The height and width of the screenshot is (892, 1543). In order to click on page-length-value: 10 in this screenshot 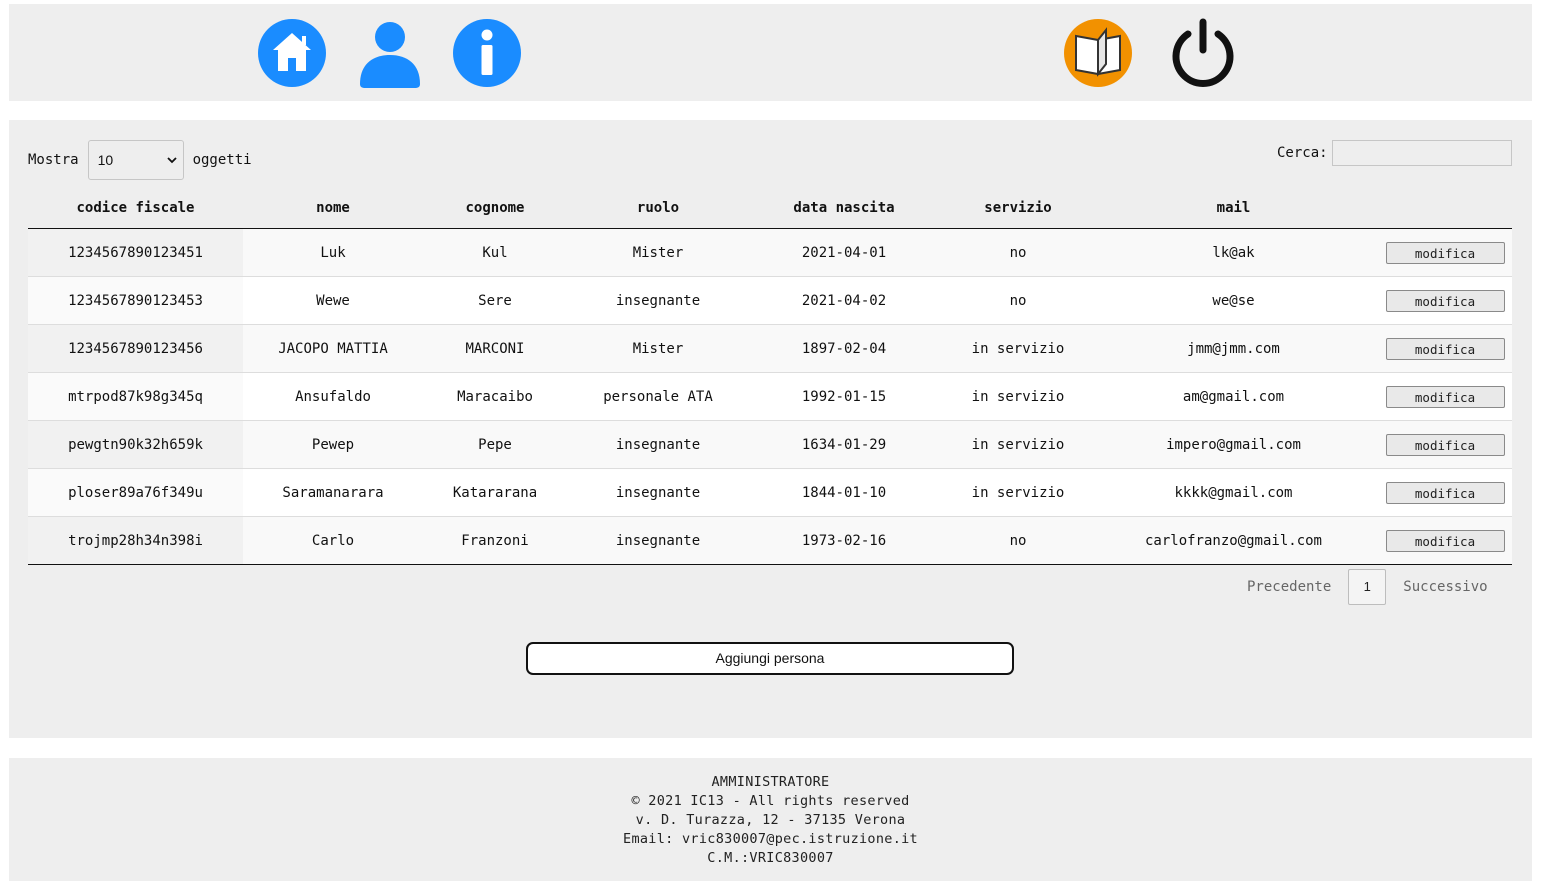, I will do `click(105, 160)`.